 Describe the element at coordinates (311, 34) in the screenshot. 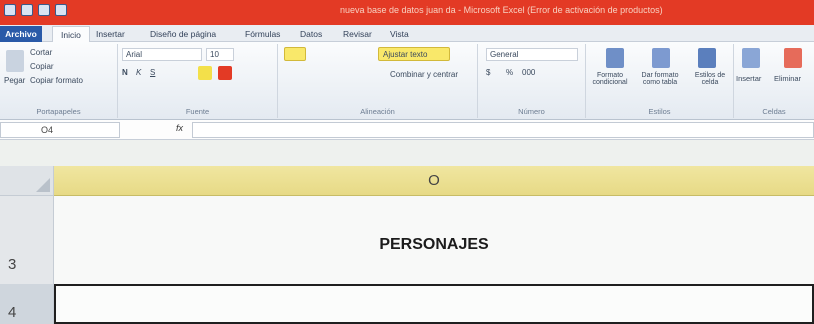

I see `tab-datos: Datos` at that location.